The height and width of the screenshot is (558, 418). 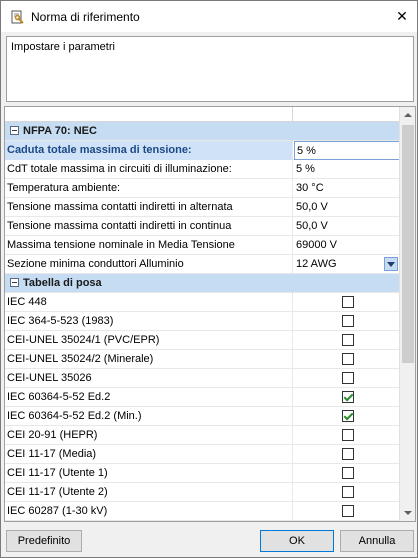 What do you see at coordinates (209, 16) in the screenshot?
I see `title-bar: Norma di riferimento ✕` at bounding box center [209, 16].